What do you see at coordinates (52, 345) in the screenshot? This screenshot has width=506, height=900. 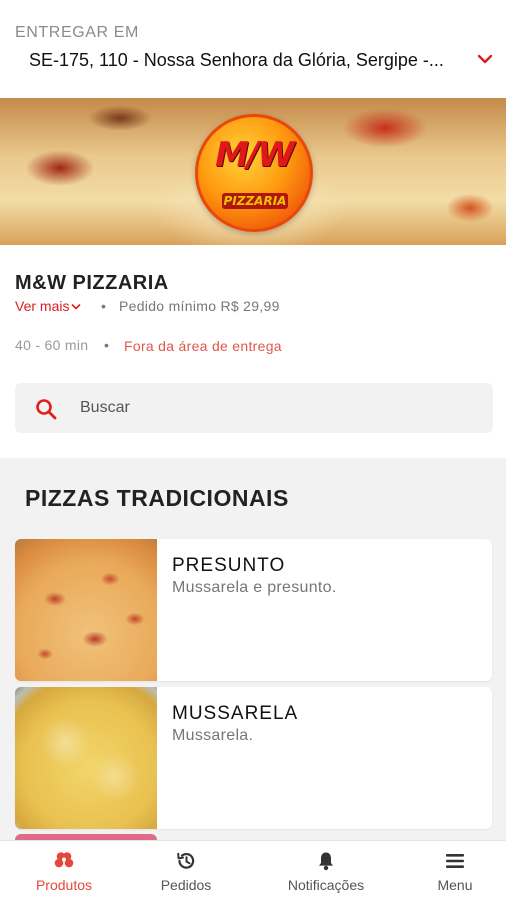 I see `delivery-time: 40 - 60 min` at bounding box center [52, 345].